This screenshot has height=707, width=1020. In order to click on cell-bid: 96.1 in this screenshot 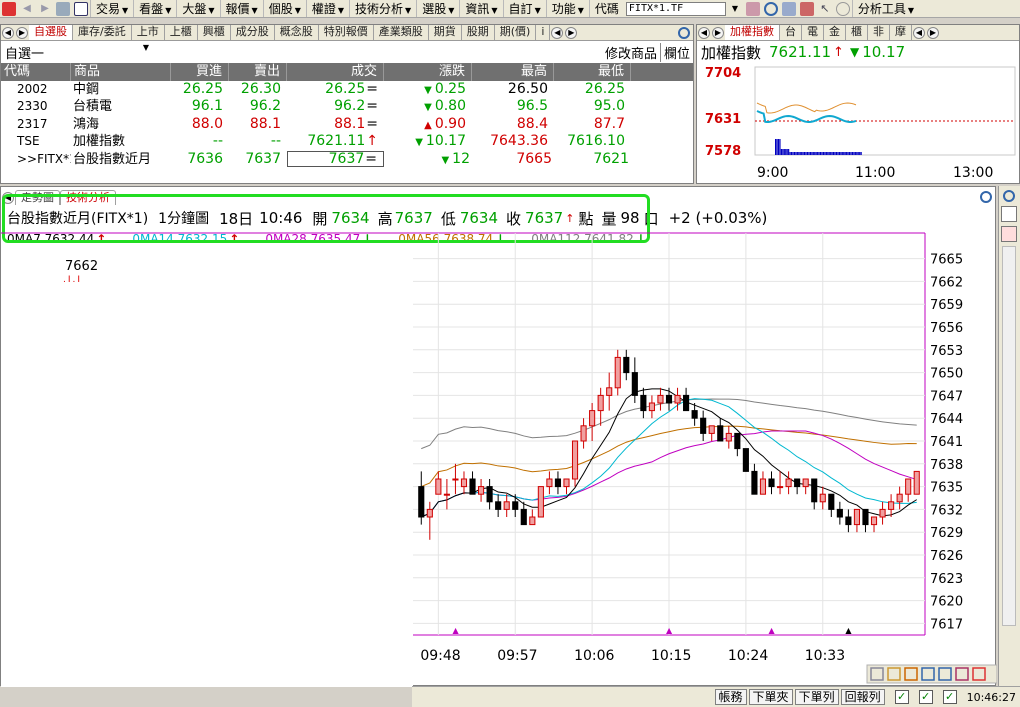, I will do `click(207, 106)`.